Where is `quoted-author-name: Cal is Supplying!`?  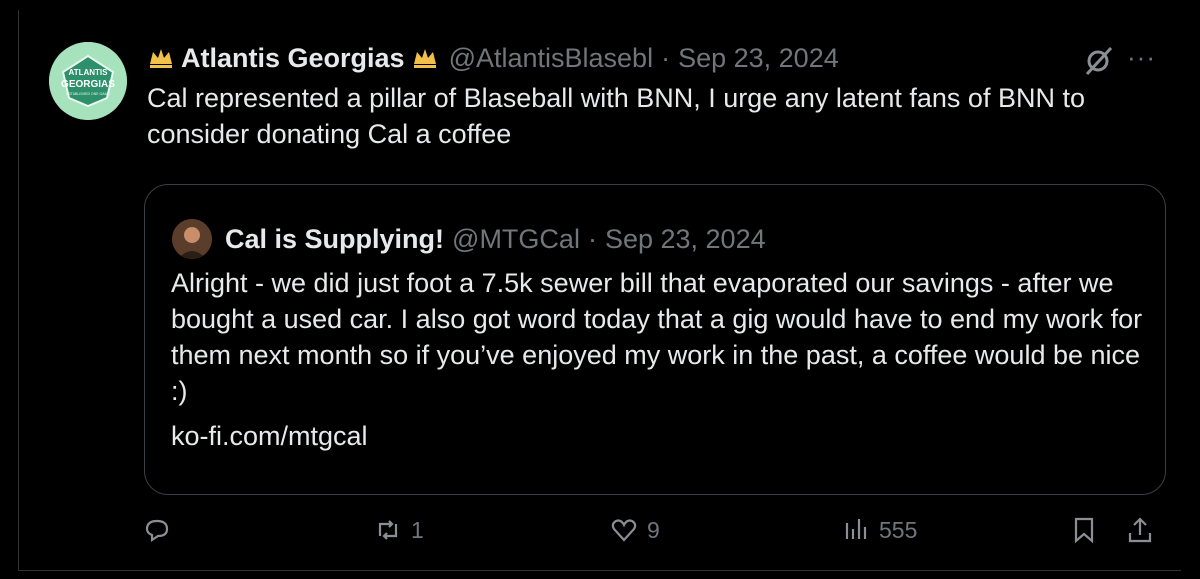
quoted-author-name: Cal is Supplying! is located at coordinates (334, 239).